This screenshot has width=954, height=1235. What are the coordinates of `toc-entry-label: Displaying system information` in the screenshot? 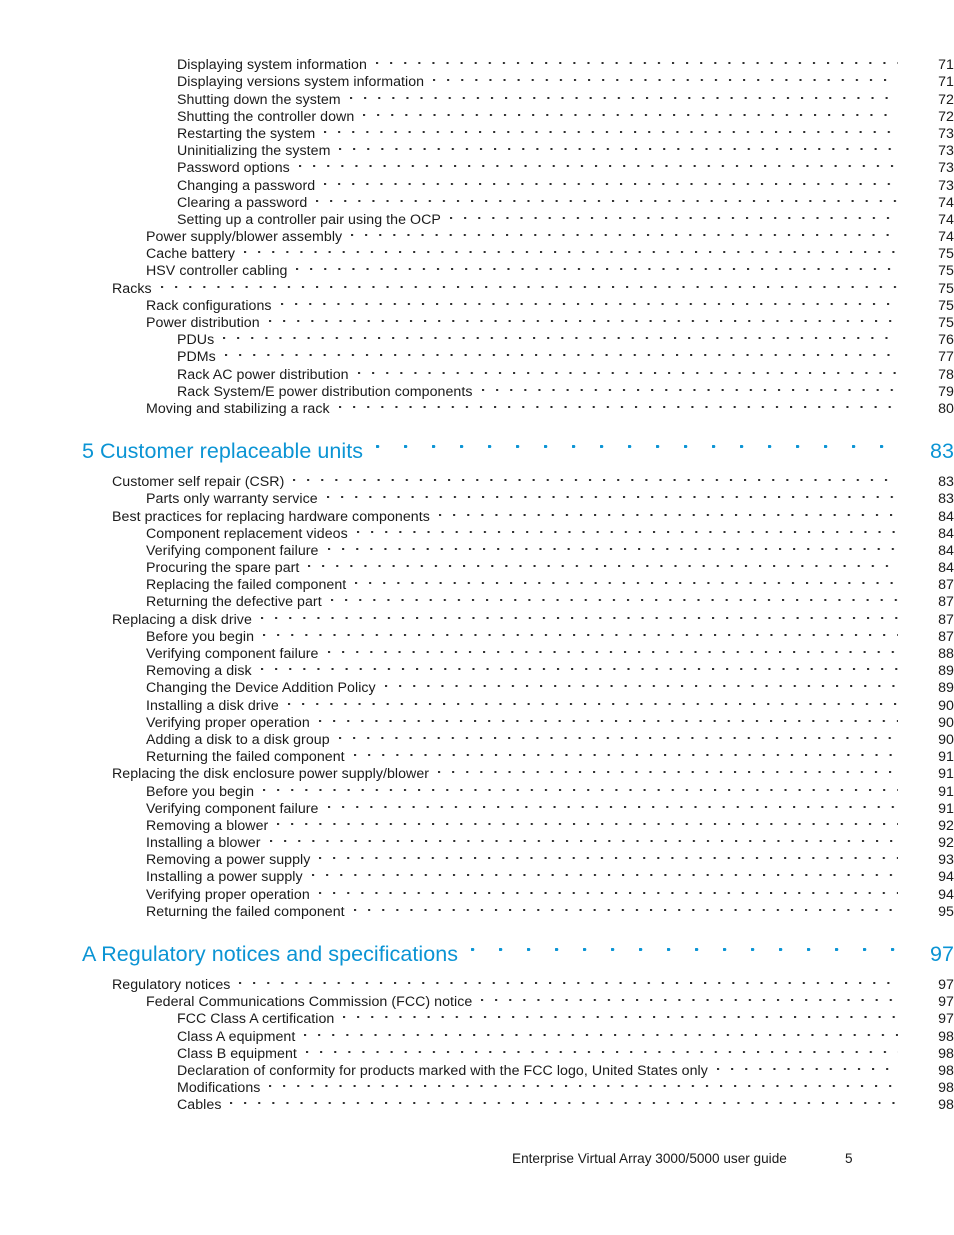 It's located at (272, 65).